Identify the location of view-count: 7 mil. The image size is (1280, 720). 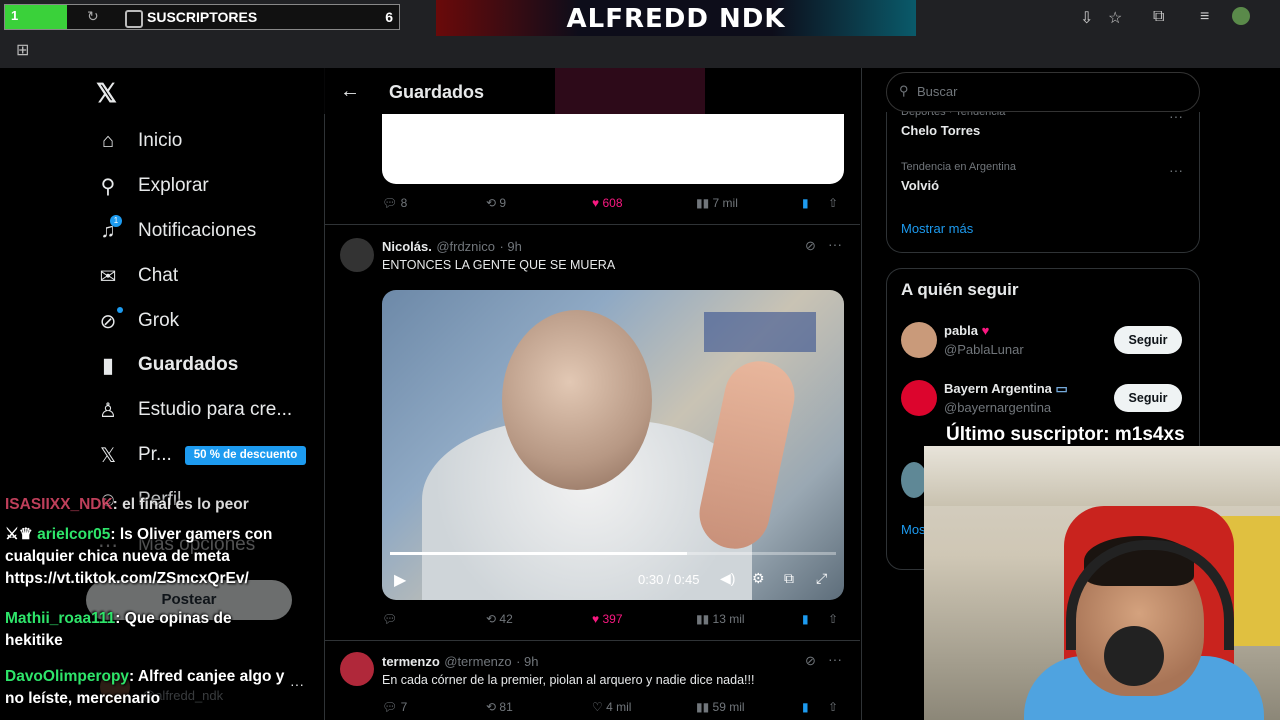
(725, 203).